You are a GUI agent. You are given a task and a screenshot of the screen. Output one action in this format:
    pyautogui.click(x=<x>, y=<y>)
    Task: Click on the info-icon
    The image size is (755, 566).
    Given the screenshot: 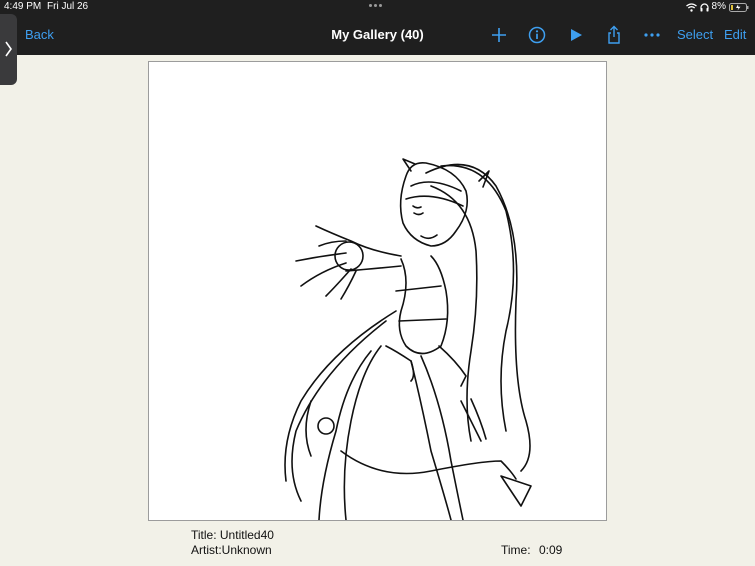 What is the action you would take?
    pyautogui.click(x=537, y=35)
    